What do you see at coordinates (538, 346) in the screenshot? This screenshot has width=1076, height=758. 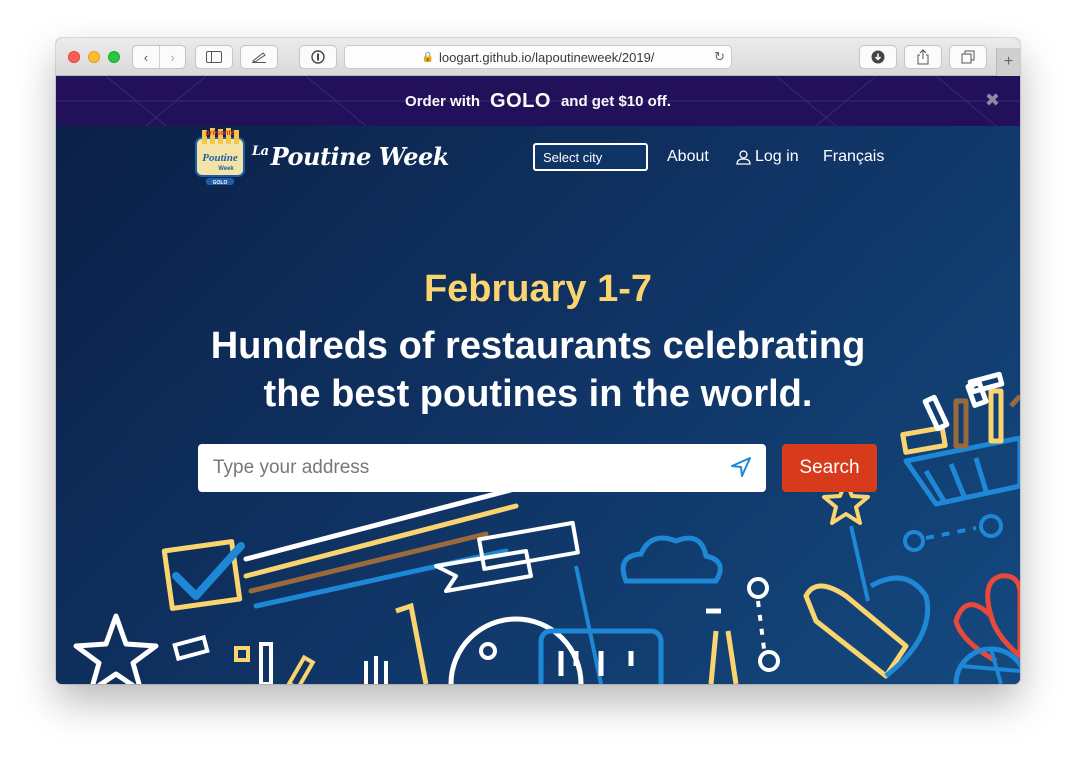 I see `headline-line-1: Hundreds of restaurants celebrating` at bounding box center [538, 346].